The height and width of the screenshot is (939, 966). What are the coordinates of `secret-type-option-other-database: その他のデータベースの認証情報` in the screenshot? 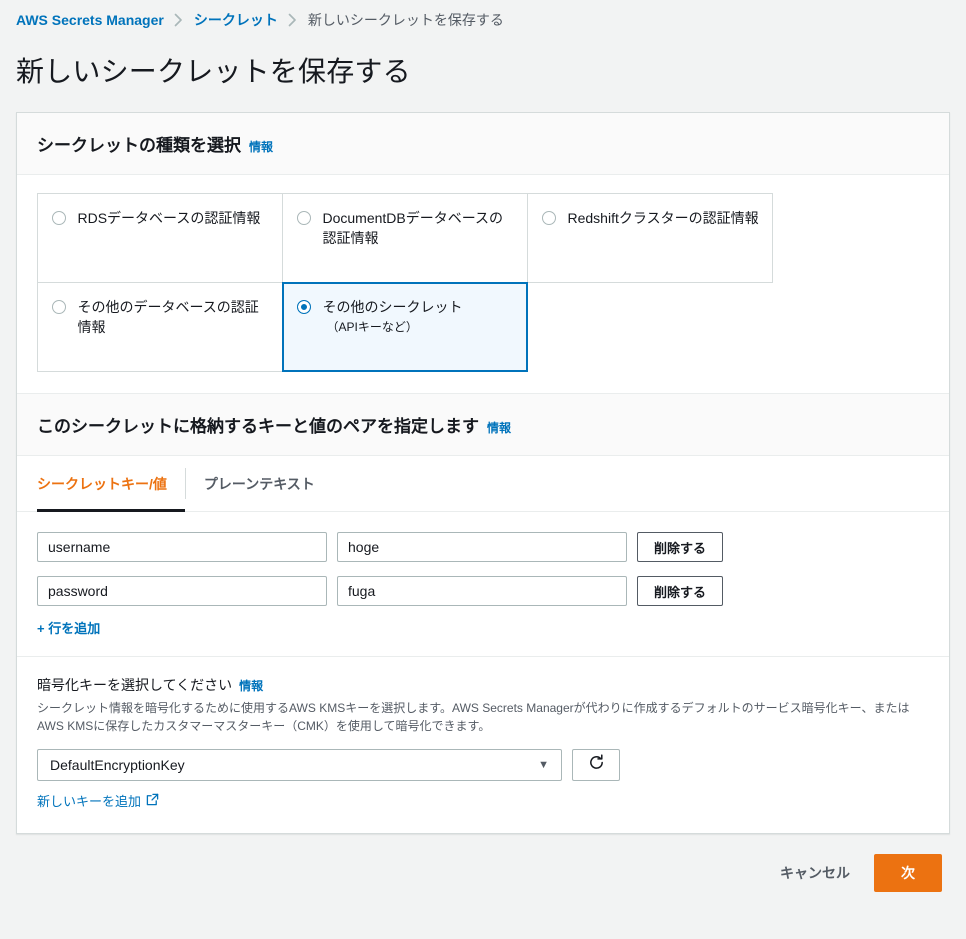 It's located at (159, 326).